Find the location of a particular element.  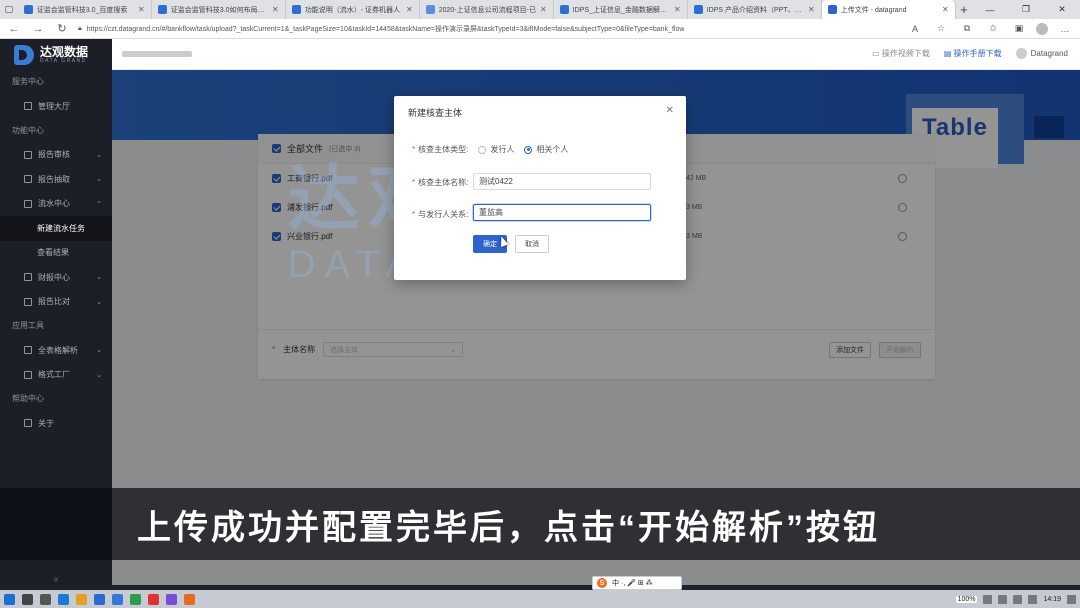

search-icon is located at coordinates (27, 599).